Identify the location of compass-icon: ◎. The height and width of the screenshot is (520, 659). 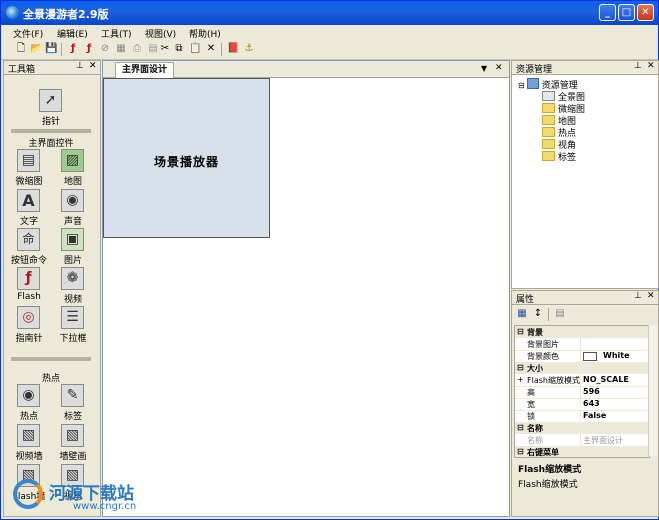
(28, 317).